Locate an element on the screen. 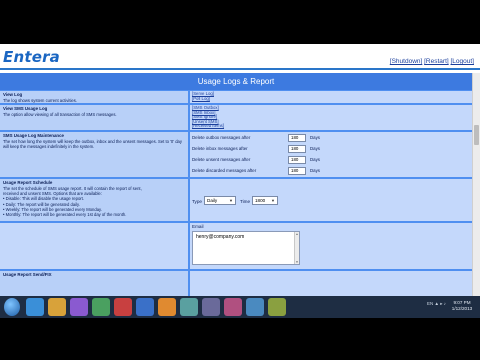 Image resolution: width=480 pixels, height=360 pixels. received-items-link: [Received Items] is located at coordinates (331, 126).